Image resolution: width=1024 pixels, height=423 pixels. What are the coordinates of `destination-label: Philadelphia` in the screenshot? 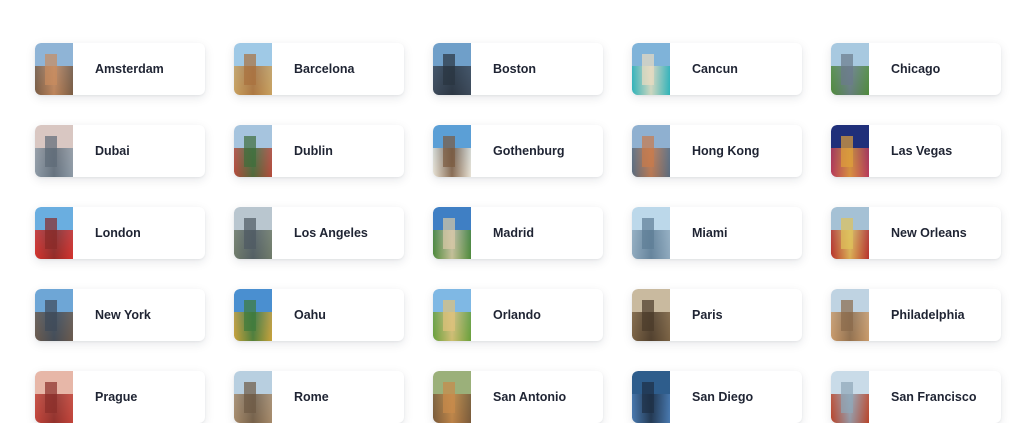 It's located at (928, 315).